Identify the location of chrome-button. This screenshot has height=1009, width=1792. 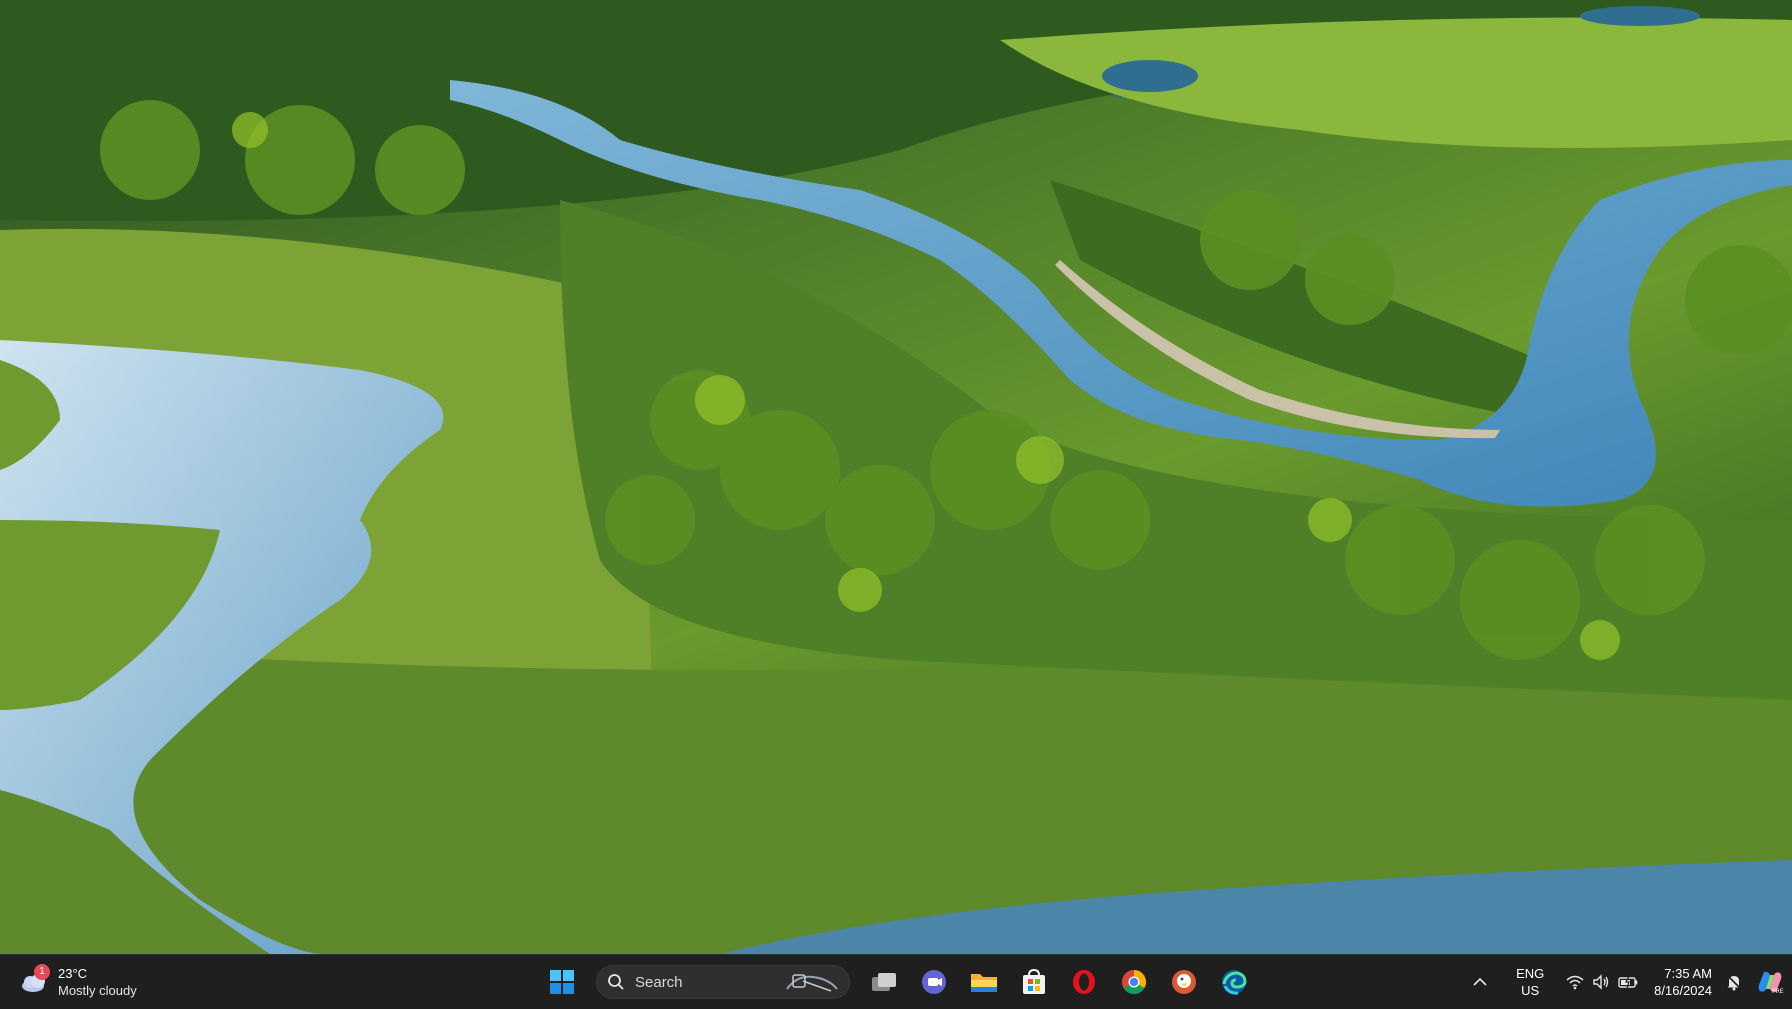
(1134, 982).